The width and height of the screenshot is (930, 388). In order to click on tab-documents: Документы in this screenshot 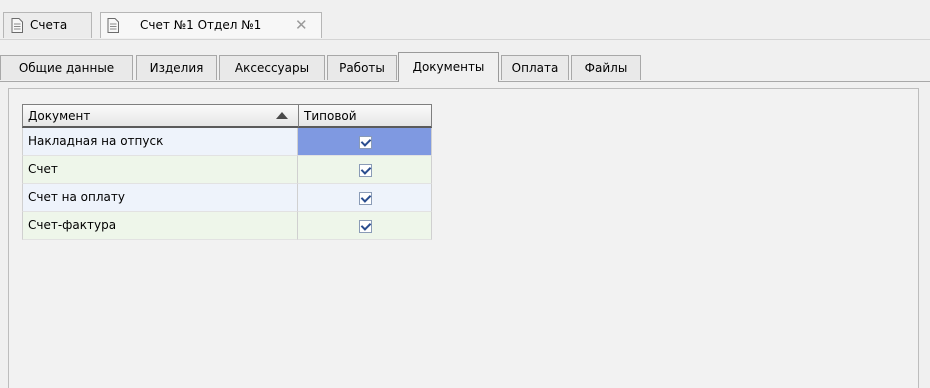, I will do `click(448, 67)`.